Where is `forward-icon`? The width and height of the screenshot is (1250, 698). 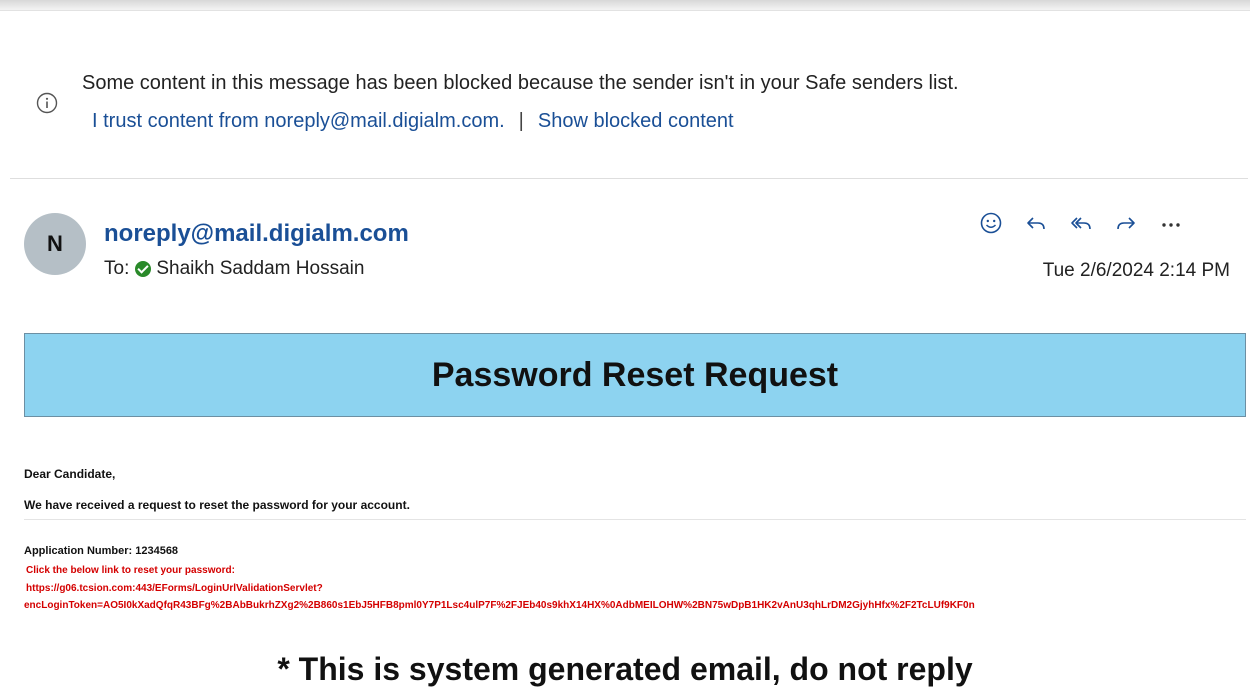 forward-icon is located at coordinates (1125, 223).